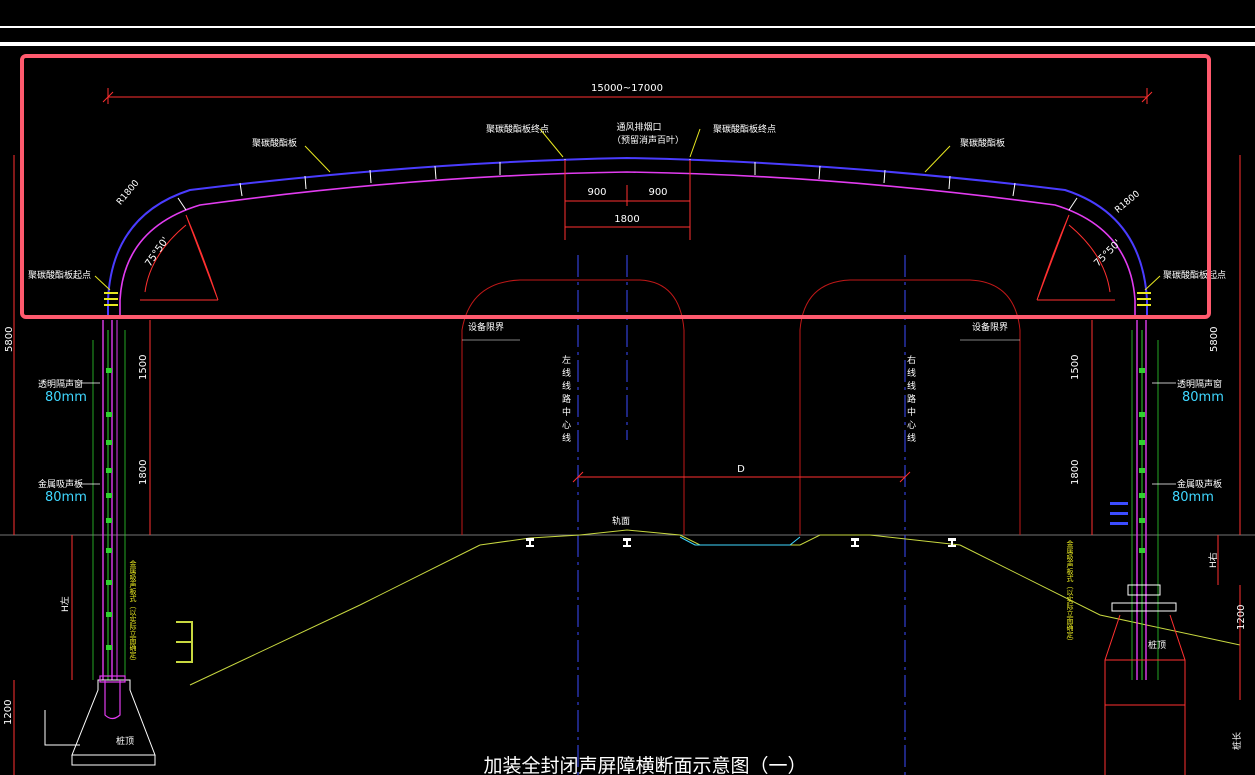  Describe the element at coordinates (486, 327) in the screenshot. I see `equip-left-label: 设备限界` at that location.